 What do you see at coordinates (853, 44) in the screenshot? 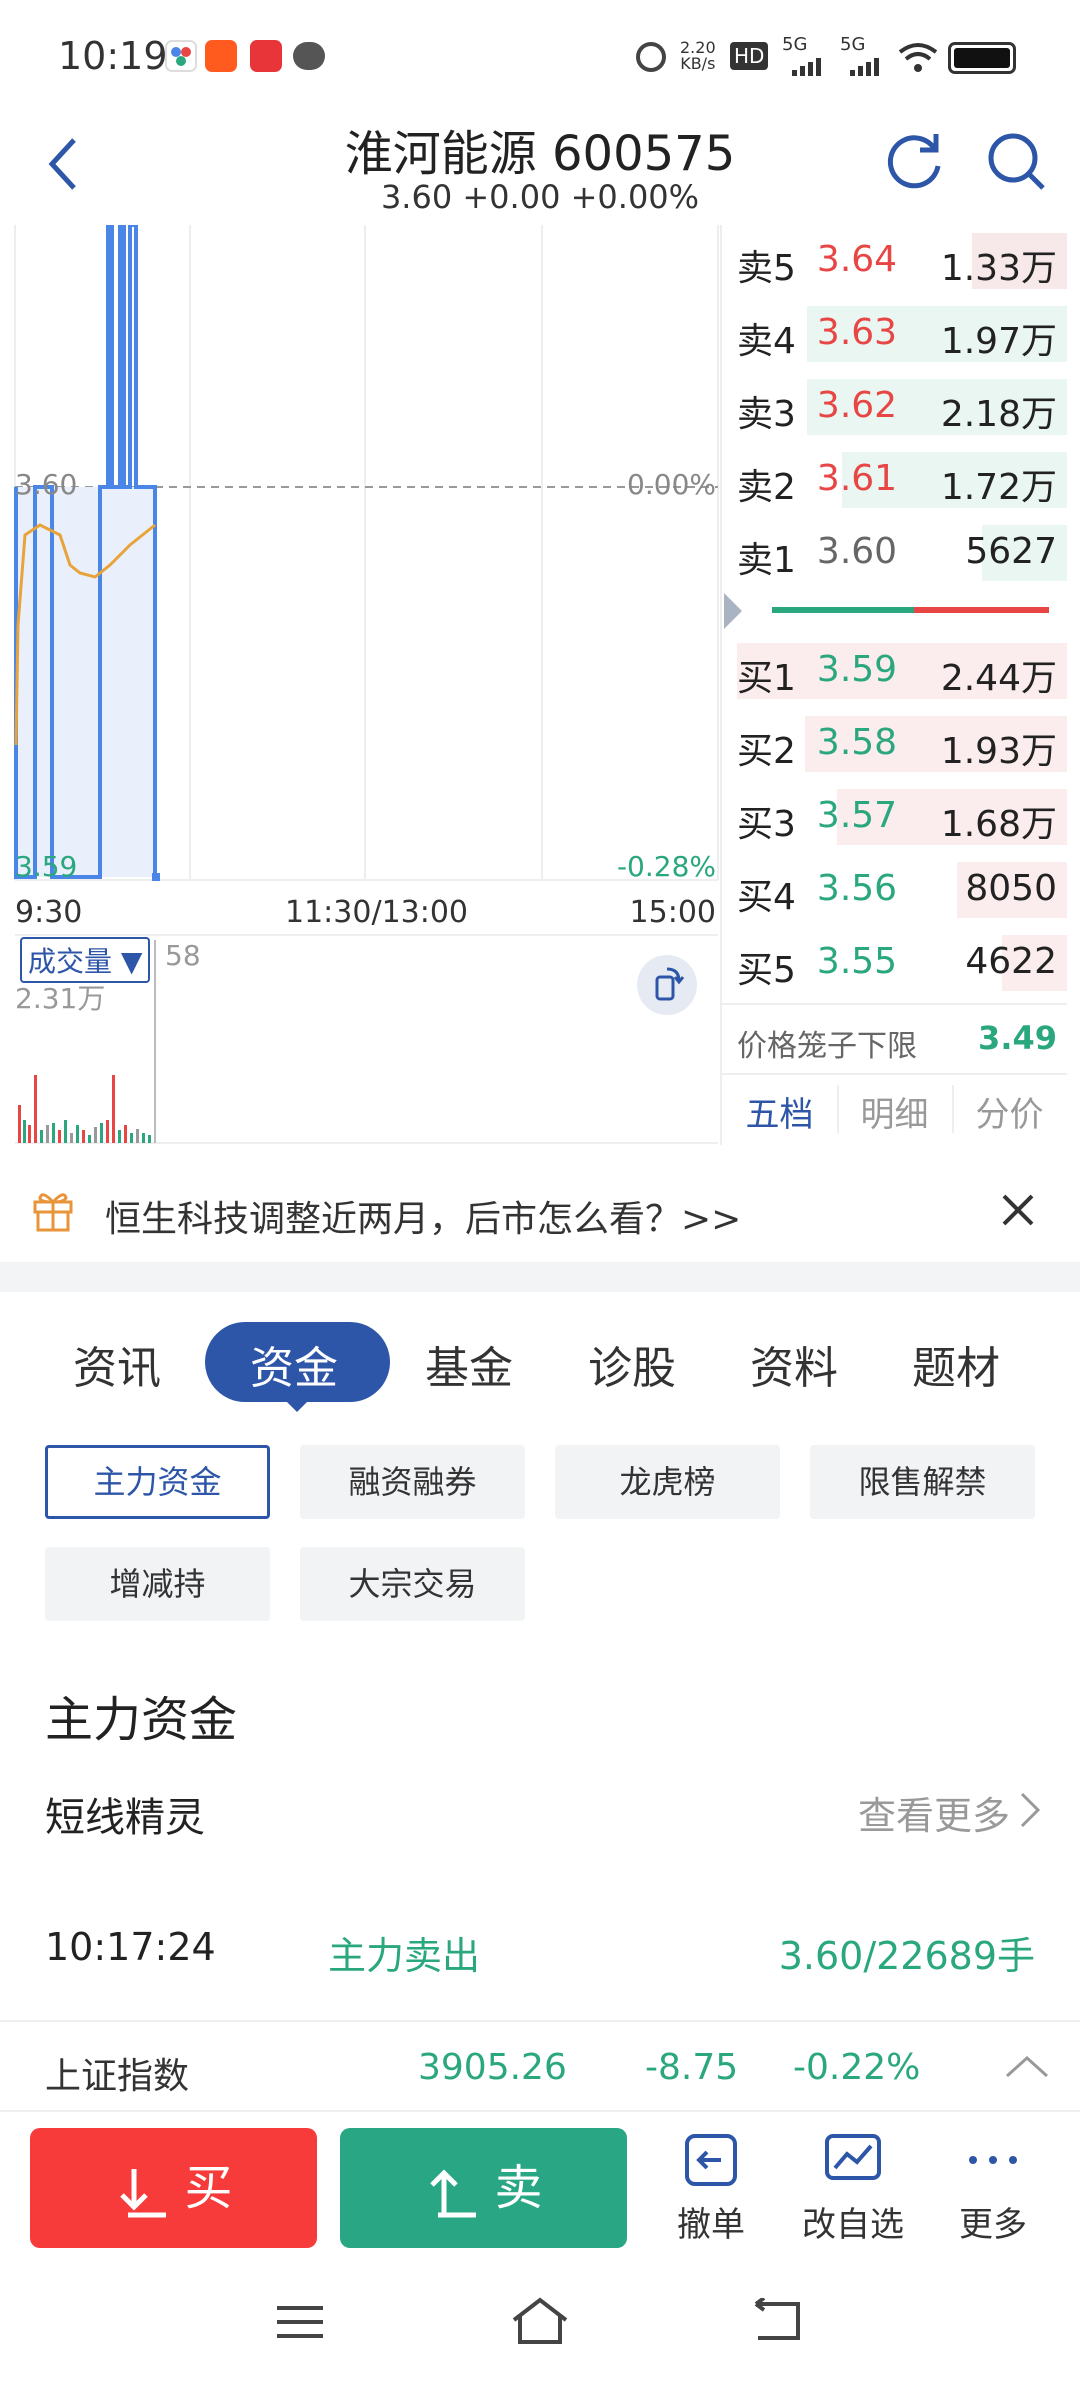
I see `net-5g-2: 5G` at bounding box center [853, 44].